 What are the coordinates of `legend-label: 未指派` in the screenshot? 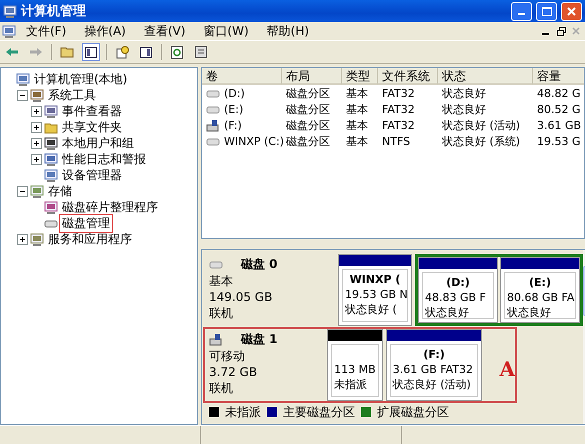 It's located at (243, 412).